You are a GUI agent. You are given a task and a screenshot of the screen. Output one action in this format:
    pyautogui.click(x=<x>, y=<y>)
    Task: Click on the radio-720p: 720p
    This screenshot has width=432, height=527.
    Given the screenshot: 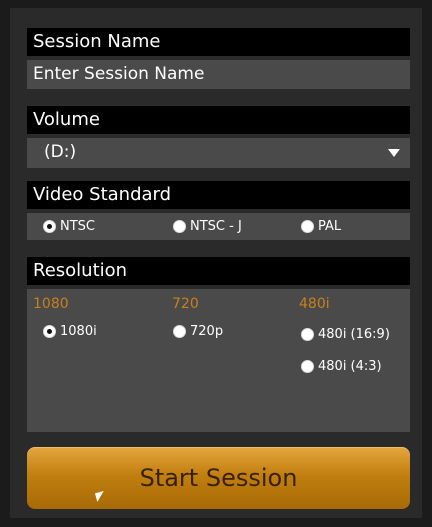 What is the action you would take?
    pyautogui.click(x=198, y=331)
    